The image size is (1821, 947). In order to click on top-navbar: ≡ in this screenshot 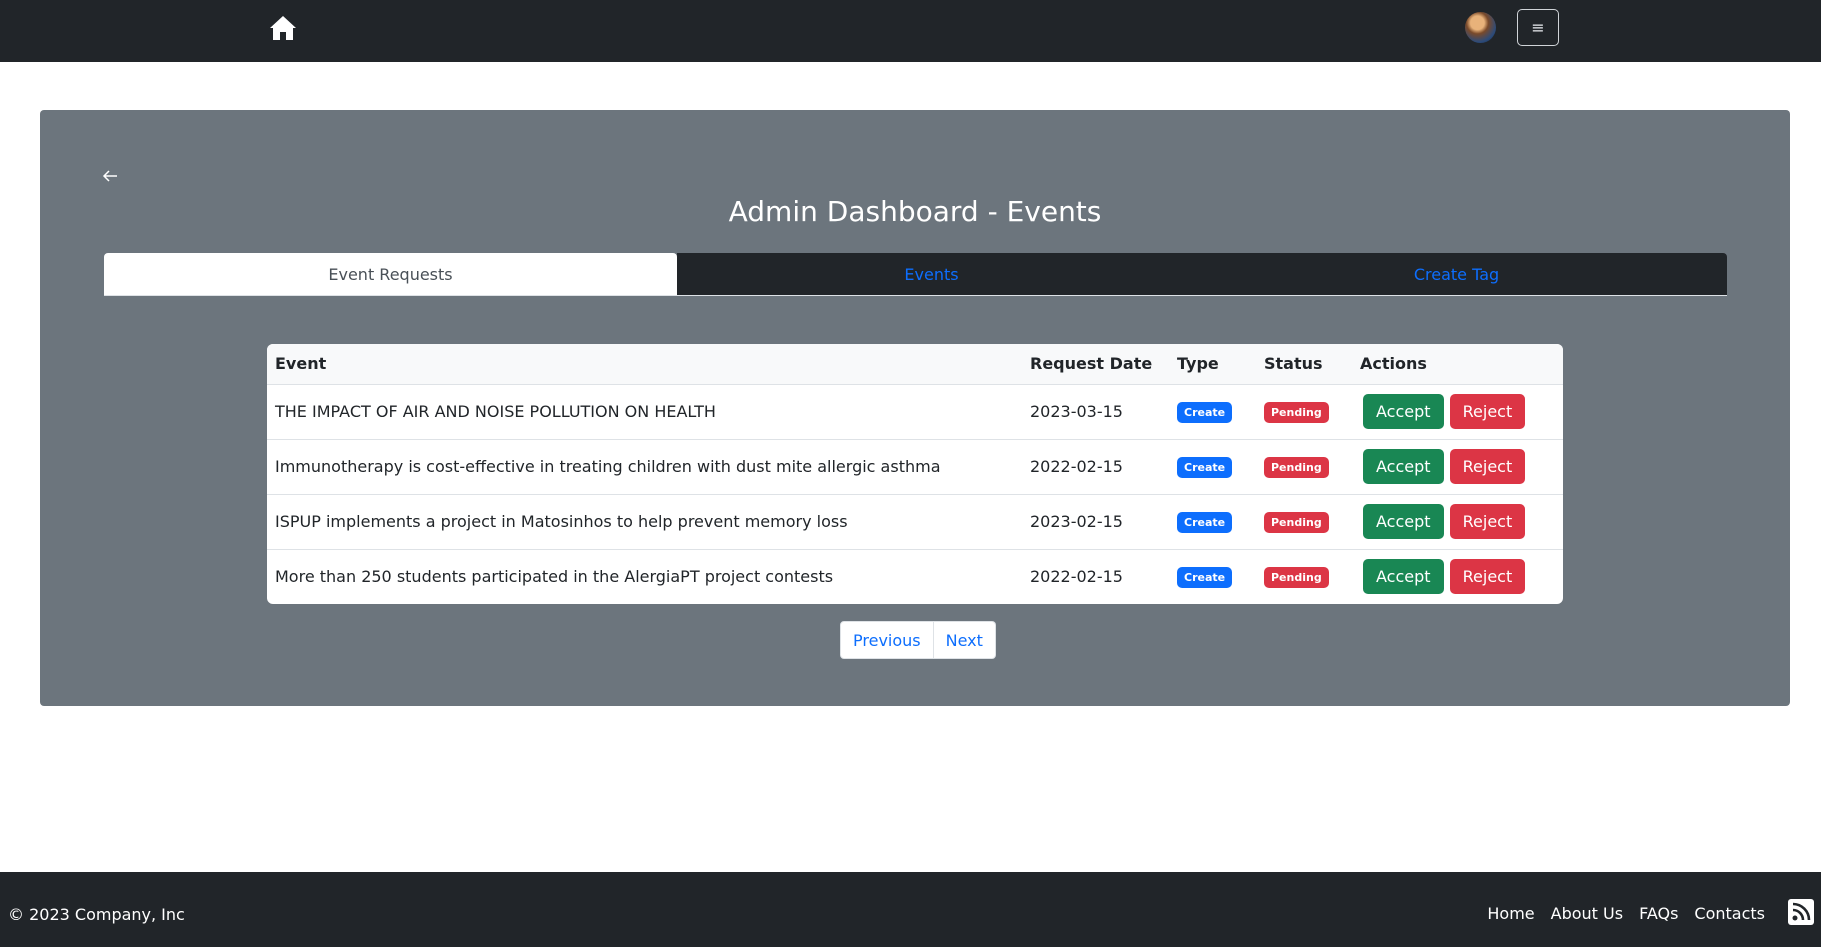, I will do `click(910, 31)`.